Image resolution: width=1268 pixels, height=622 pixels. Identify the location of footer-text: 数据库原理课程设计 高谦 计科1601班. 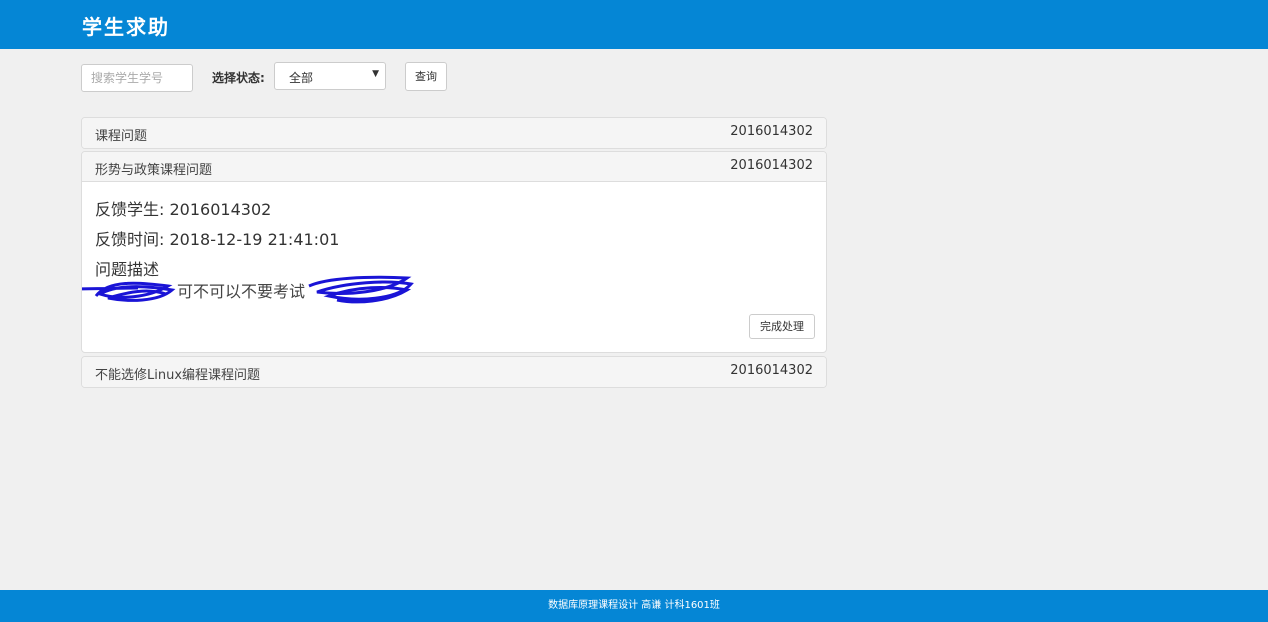
(634, 605).